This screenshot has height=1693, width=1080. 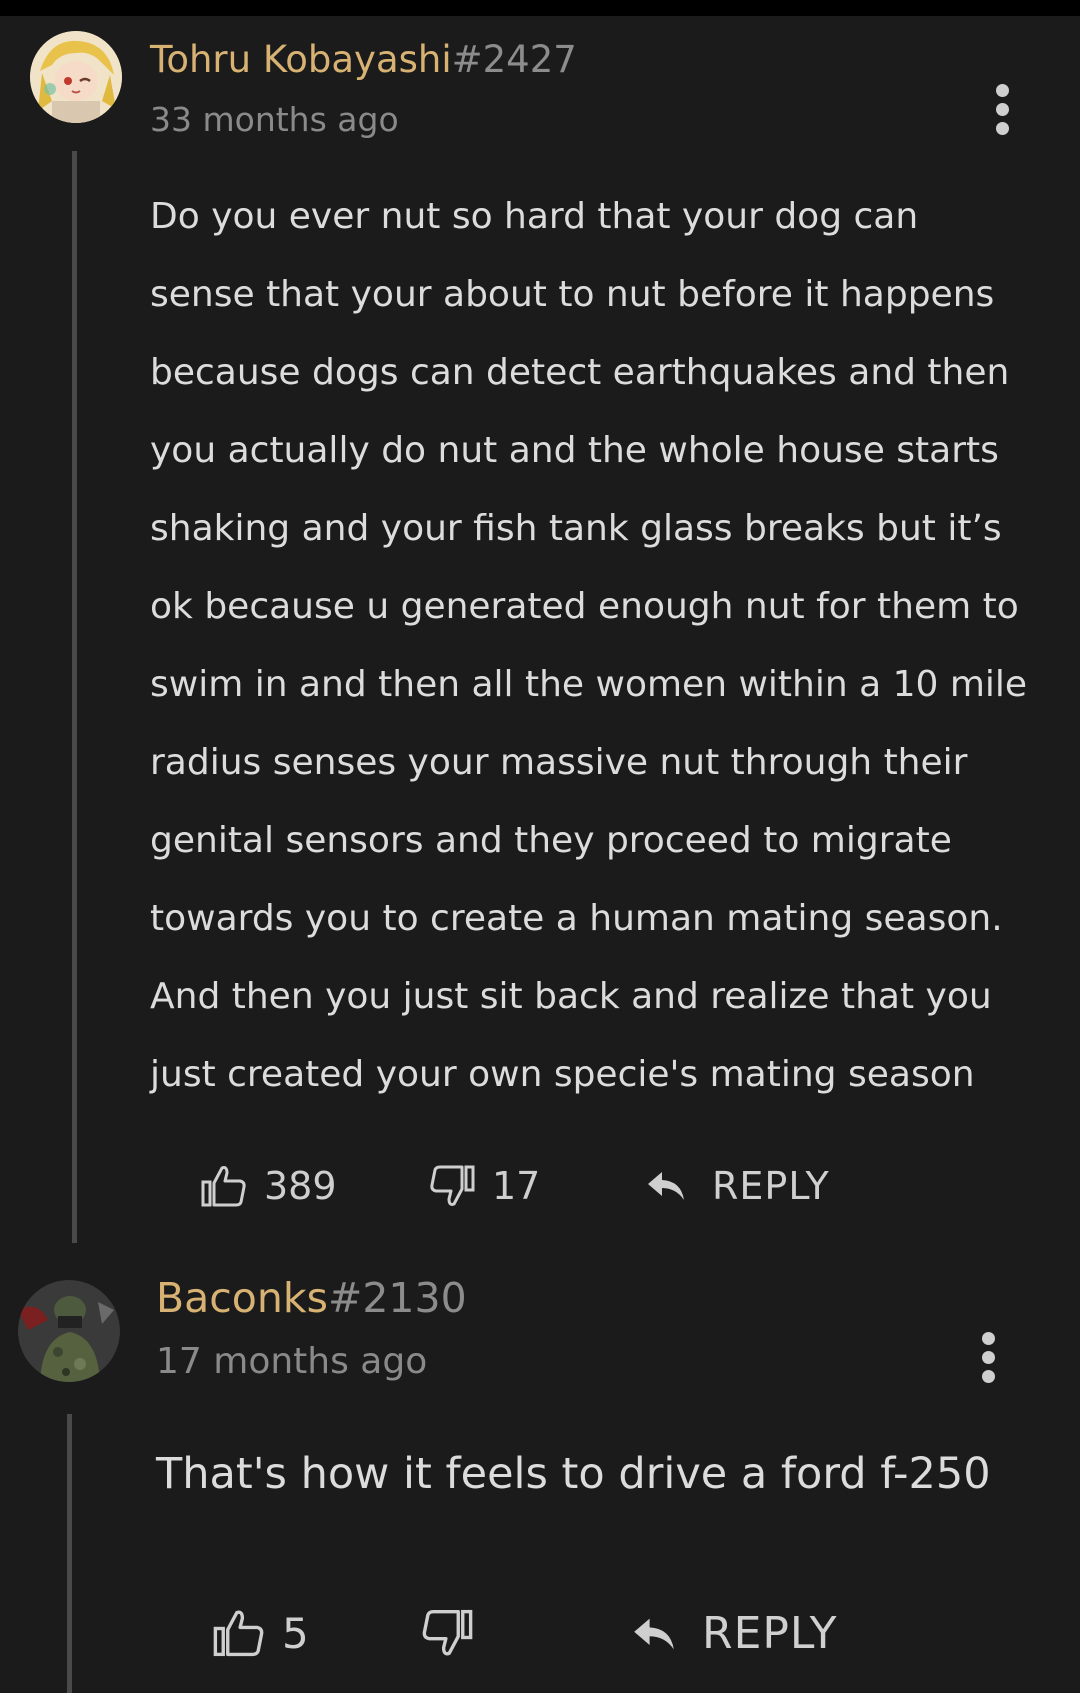 I want to click on like-button: 389, so click(x=268, y=1186).